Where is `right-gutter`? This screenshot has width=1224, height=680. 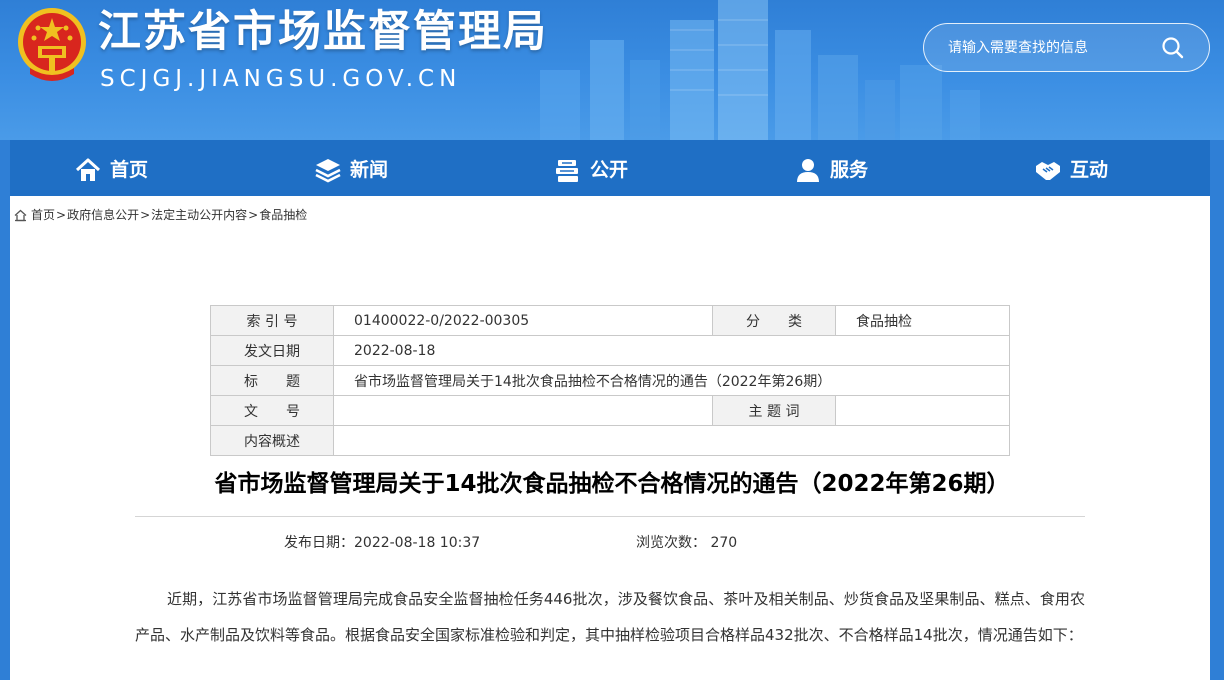 right-gutter is located at coordinates (1217, 410).